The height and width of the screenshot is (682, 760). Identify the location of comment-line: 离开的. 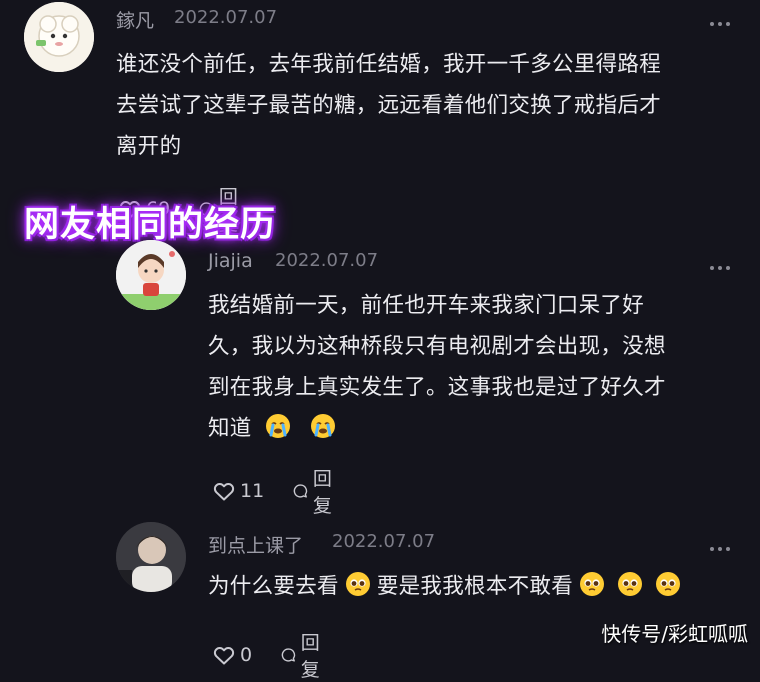
(149, 146).